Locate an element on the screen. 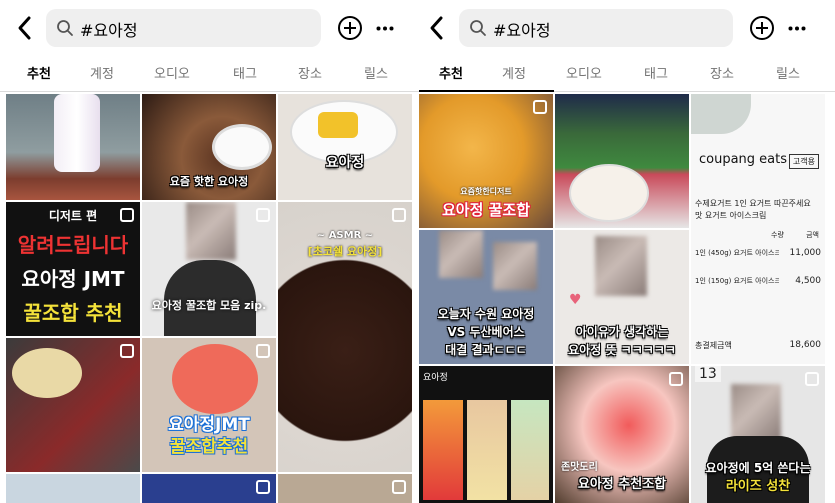 This screenshot has width=835, height=503. tile-headline: VS 두산베어스 is located at coordinates (486, 332).